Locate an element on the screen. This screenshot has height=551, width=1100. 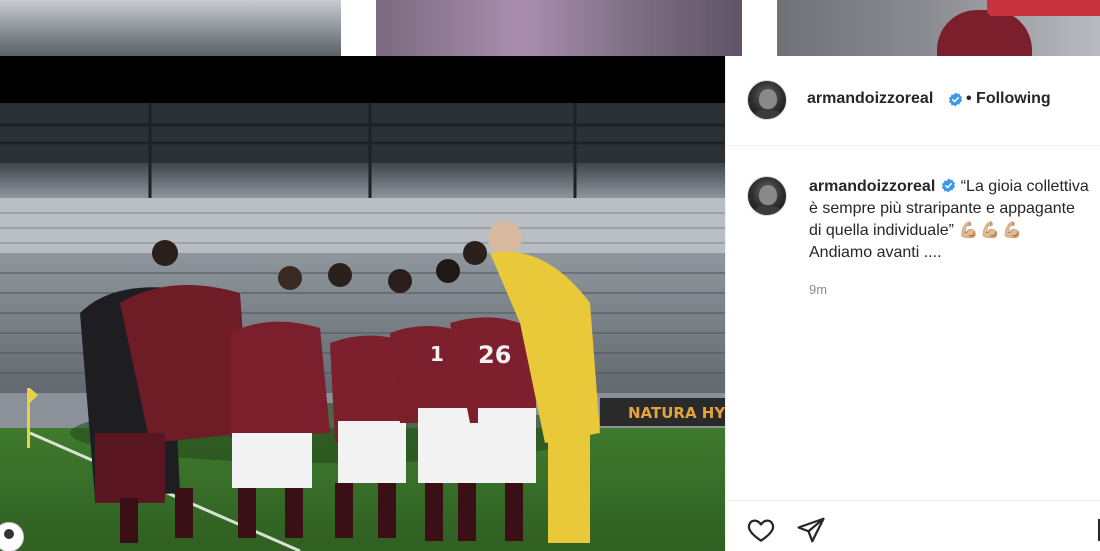
thumbnail-player-figure is located at coordinates (984, 33).